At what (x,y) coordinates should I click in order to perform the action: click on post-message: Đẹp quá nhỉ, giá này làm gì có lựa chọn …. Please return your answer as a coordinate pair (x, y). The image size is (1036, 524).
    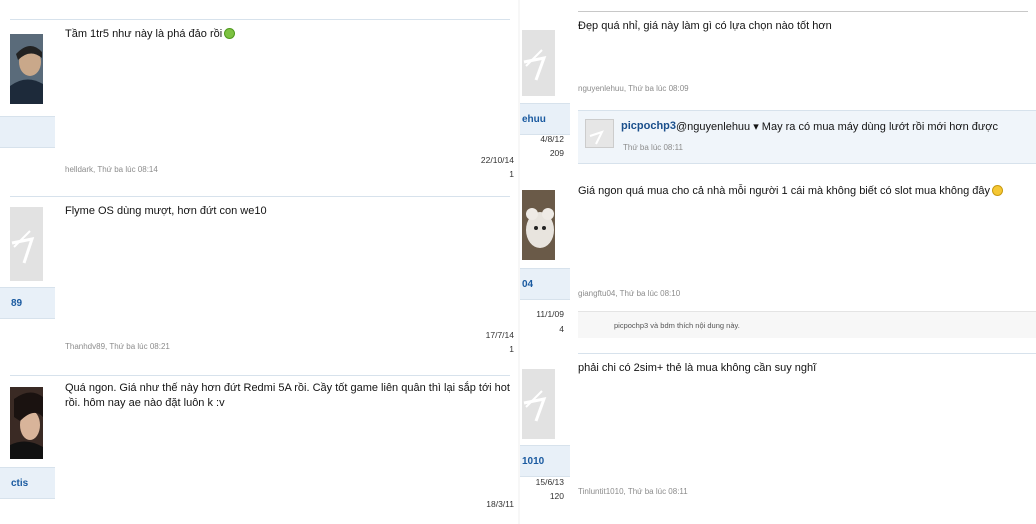
    Looking at the image, I should click on (705, 26).